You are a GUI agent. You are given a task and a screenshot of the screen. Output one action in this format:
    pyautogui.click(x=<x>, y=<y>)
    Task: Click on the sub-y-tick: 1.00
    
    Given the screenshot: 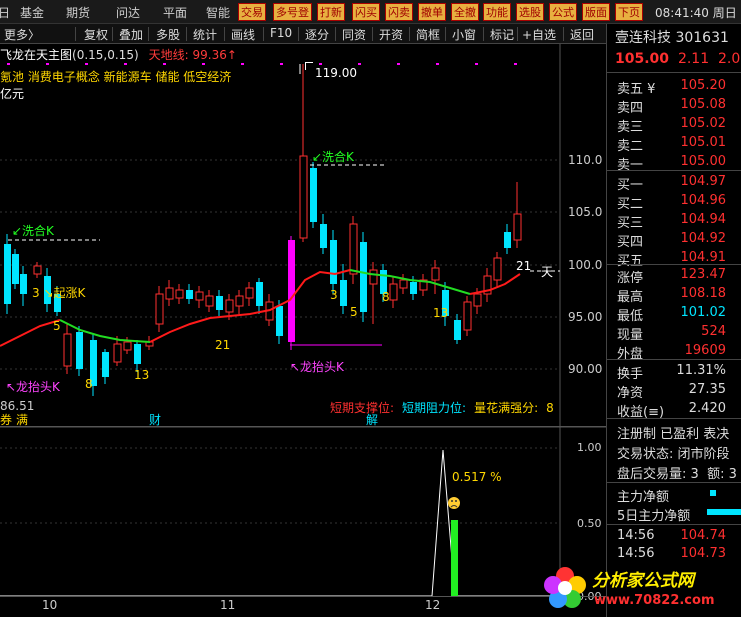 What is the action you would take?
    pyautogui.click(x=589, y=447)
    